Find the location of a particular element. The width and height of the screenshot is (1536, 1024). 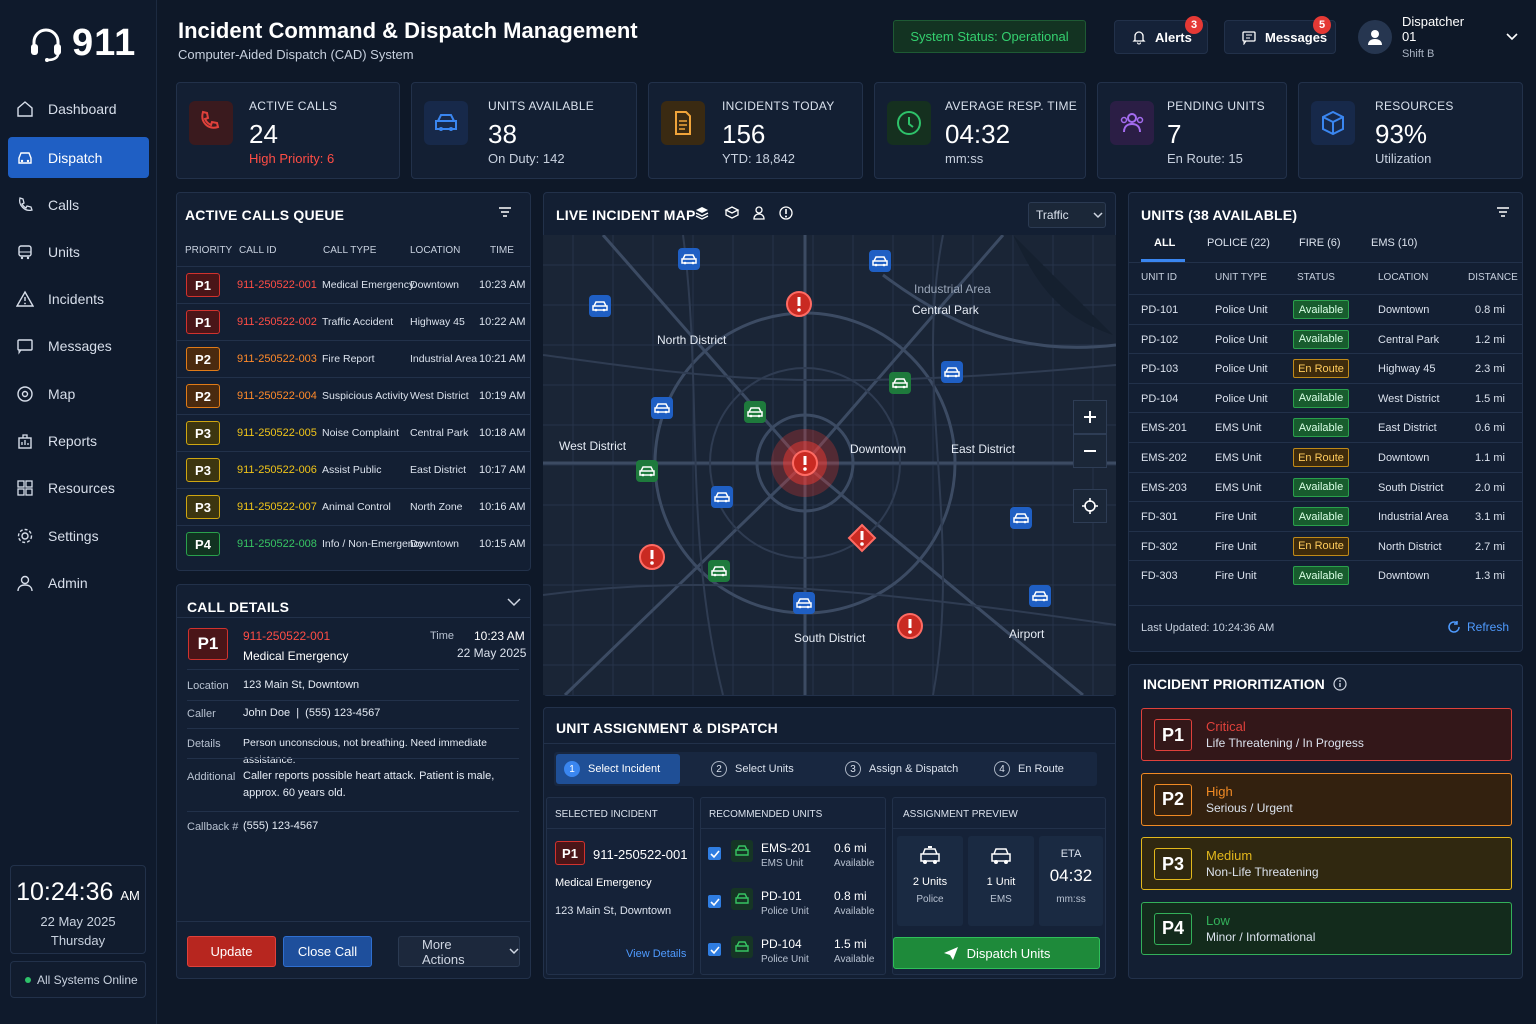

tab-all: ALL is located at coordinates (1164, 243).